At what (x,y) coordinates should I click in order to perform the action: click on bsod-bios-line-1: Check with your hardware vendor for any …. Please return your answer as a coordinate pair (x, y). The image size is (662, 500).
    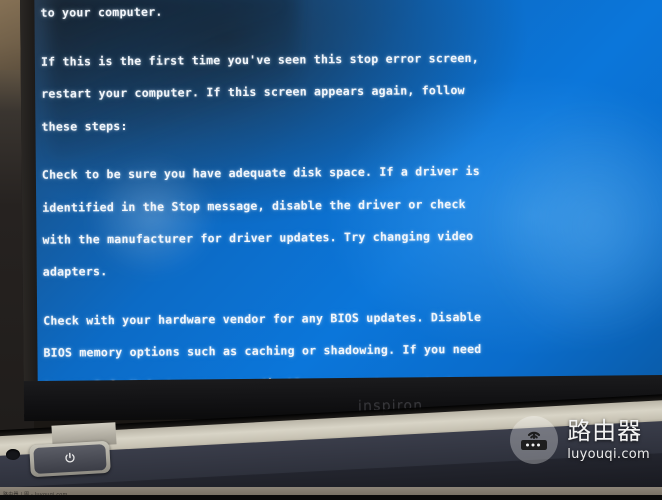
    Looking at the image, I should click on (262, 318).